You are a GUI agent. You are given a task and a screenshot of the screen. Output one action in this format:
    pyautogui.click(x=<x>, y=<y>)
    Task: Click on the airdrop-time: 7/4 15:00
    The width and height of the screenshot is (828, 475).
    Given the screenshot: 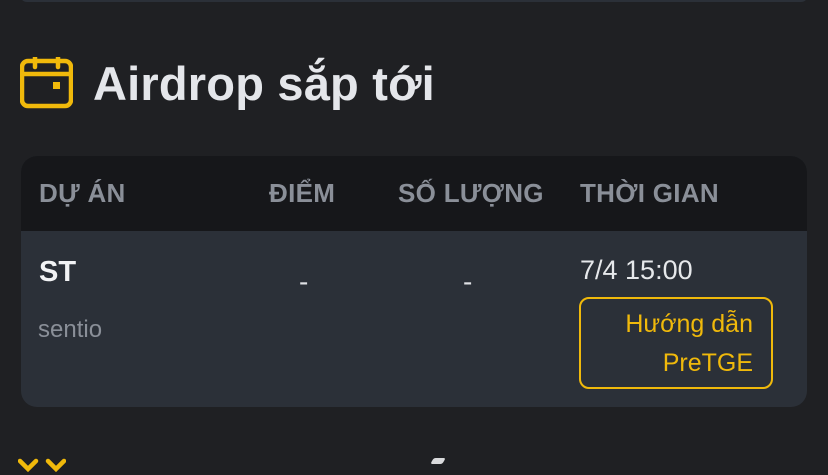 What is the action you would take?
    pyautogui.click(x=636, y=270)
    